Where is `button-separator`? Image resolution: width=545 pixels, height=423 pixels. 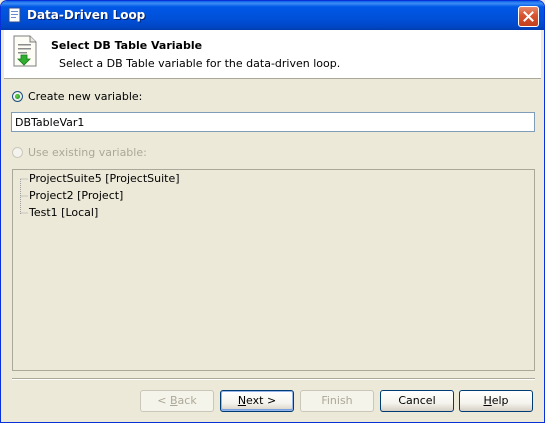
button-separator is located at coordinates (273, 379).